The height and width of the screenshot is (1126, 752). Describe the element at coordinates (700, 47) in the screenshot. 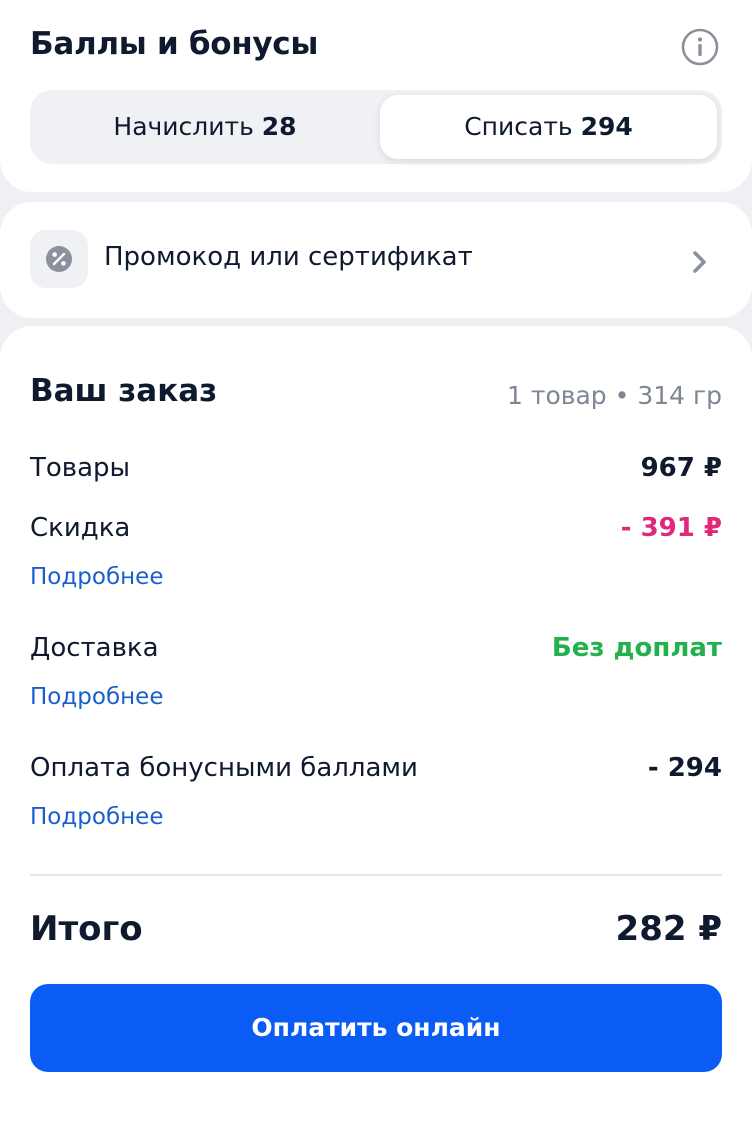

I see `info-icon` at that location.